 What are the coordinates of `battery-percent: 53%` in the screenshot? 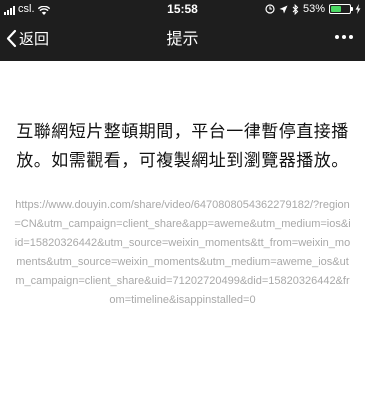 It's located at (313, 9).